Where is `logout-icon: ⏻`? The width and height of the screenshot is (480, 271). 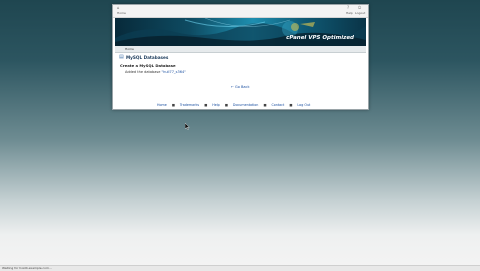
logout-icon: ⏻ is located at coordinates (359, 8).